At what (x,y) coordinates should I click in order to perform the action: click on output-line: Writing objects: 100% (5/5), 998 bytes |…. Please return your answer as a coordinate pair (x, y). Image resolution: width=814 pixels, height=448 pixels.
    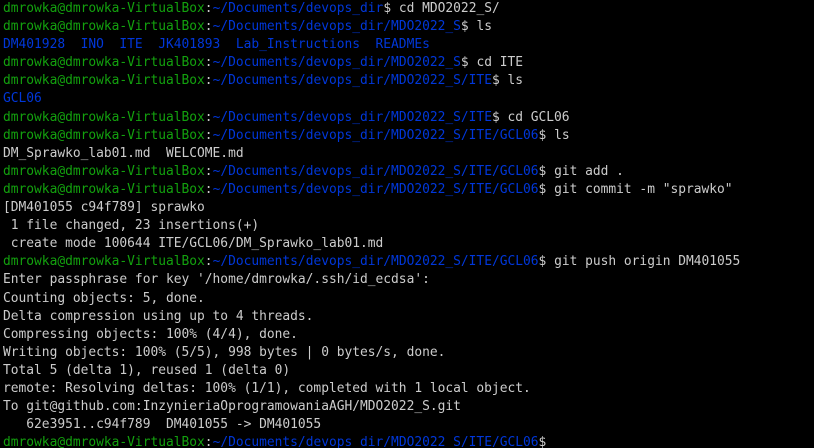
    Looking at the image, I should click on (224, 352).